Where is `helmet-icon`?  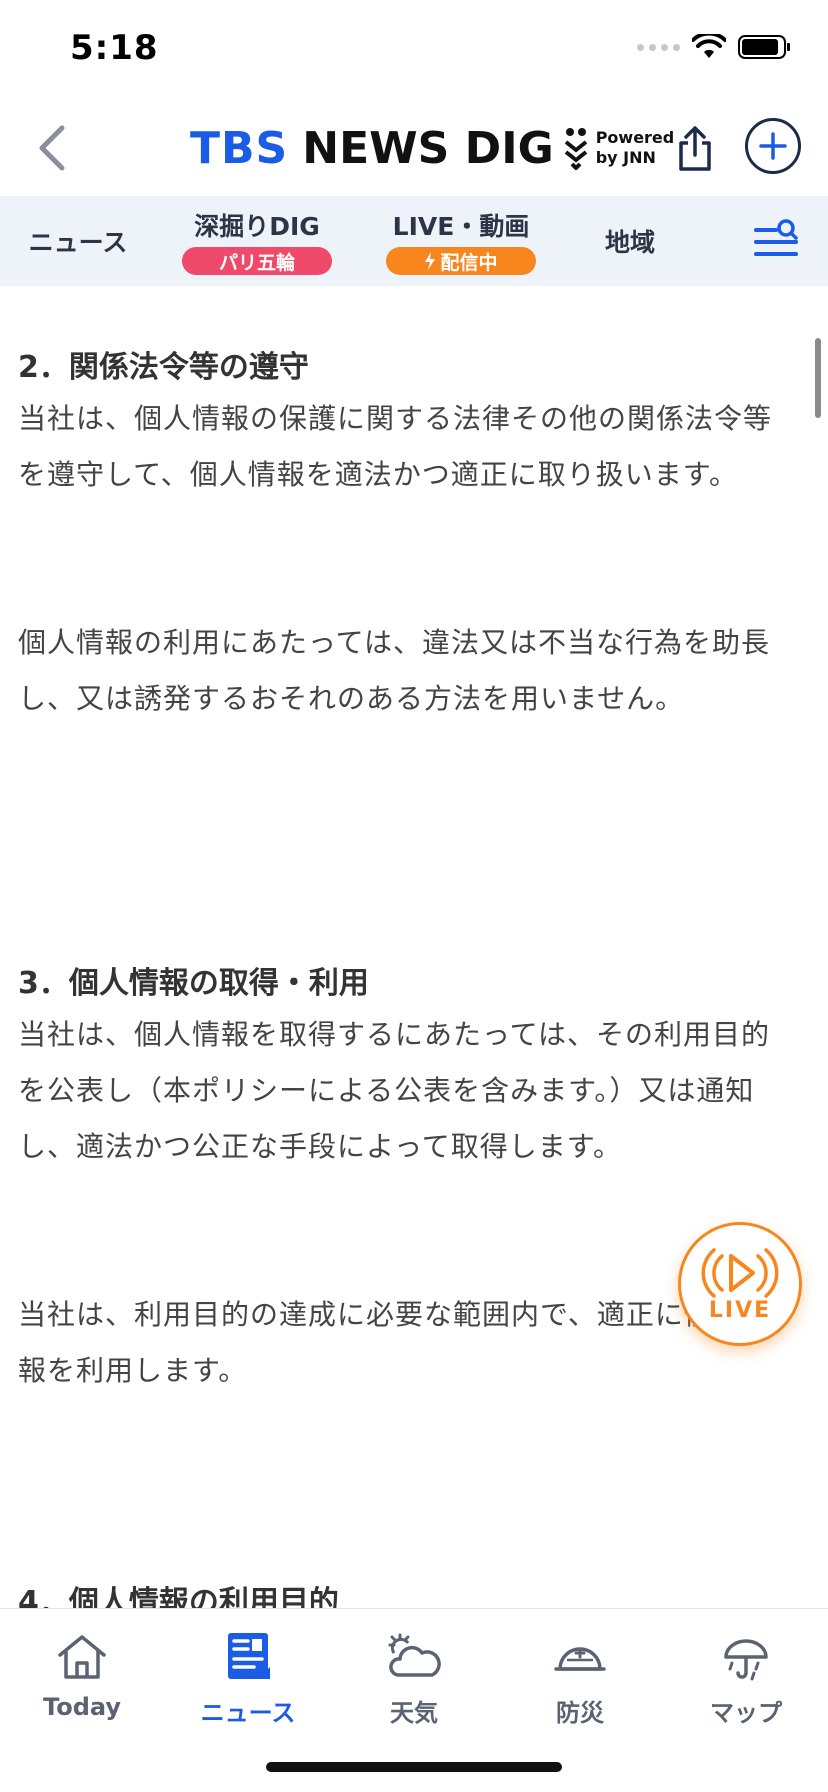
helmet-icon is located at coordinates (580, 1659).